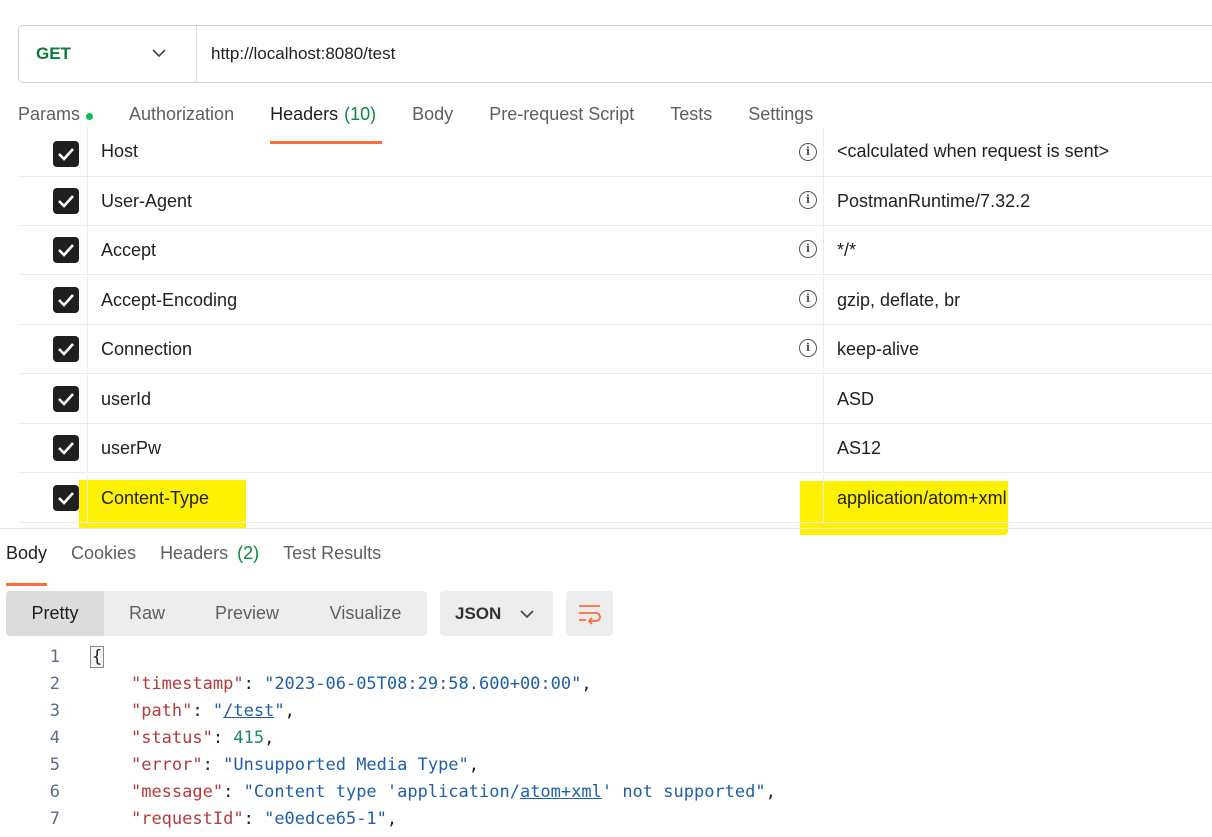 The width and height of the screenshot is (1212, 837). What do you see at coordinates (27, 564) in the screenshot?
I see `tab-response-body: Body` at bounding box center [27, 564].